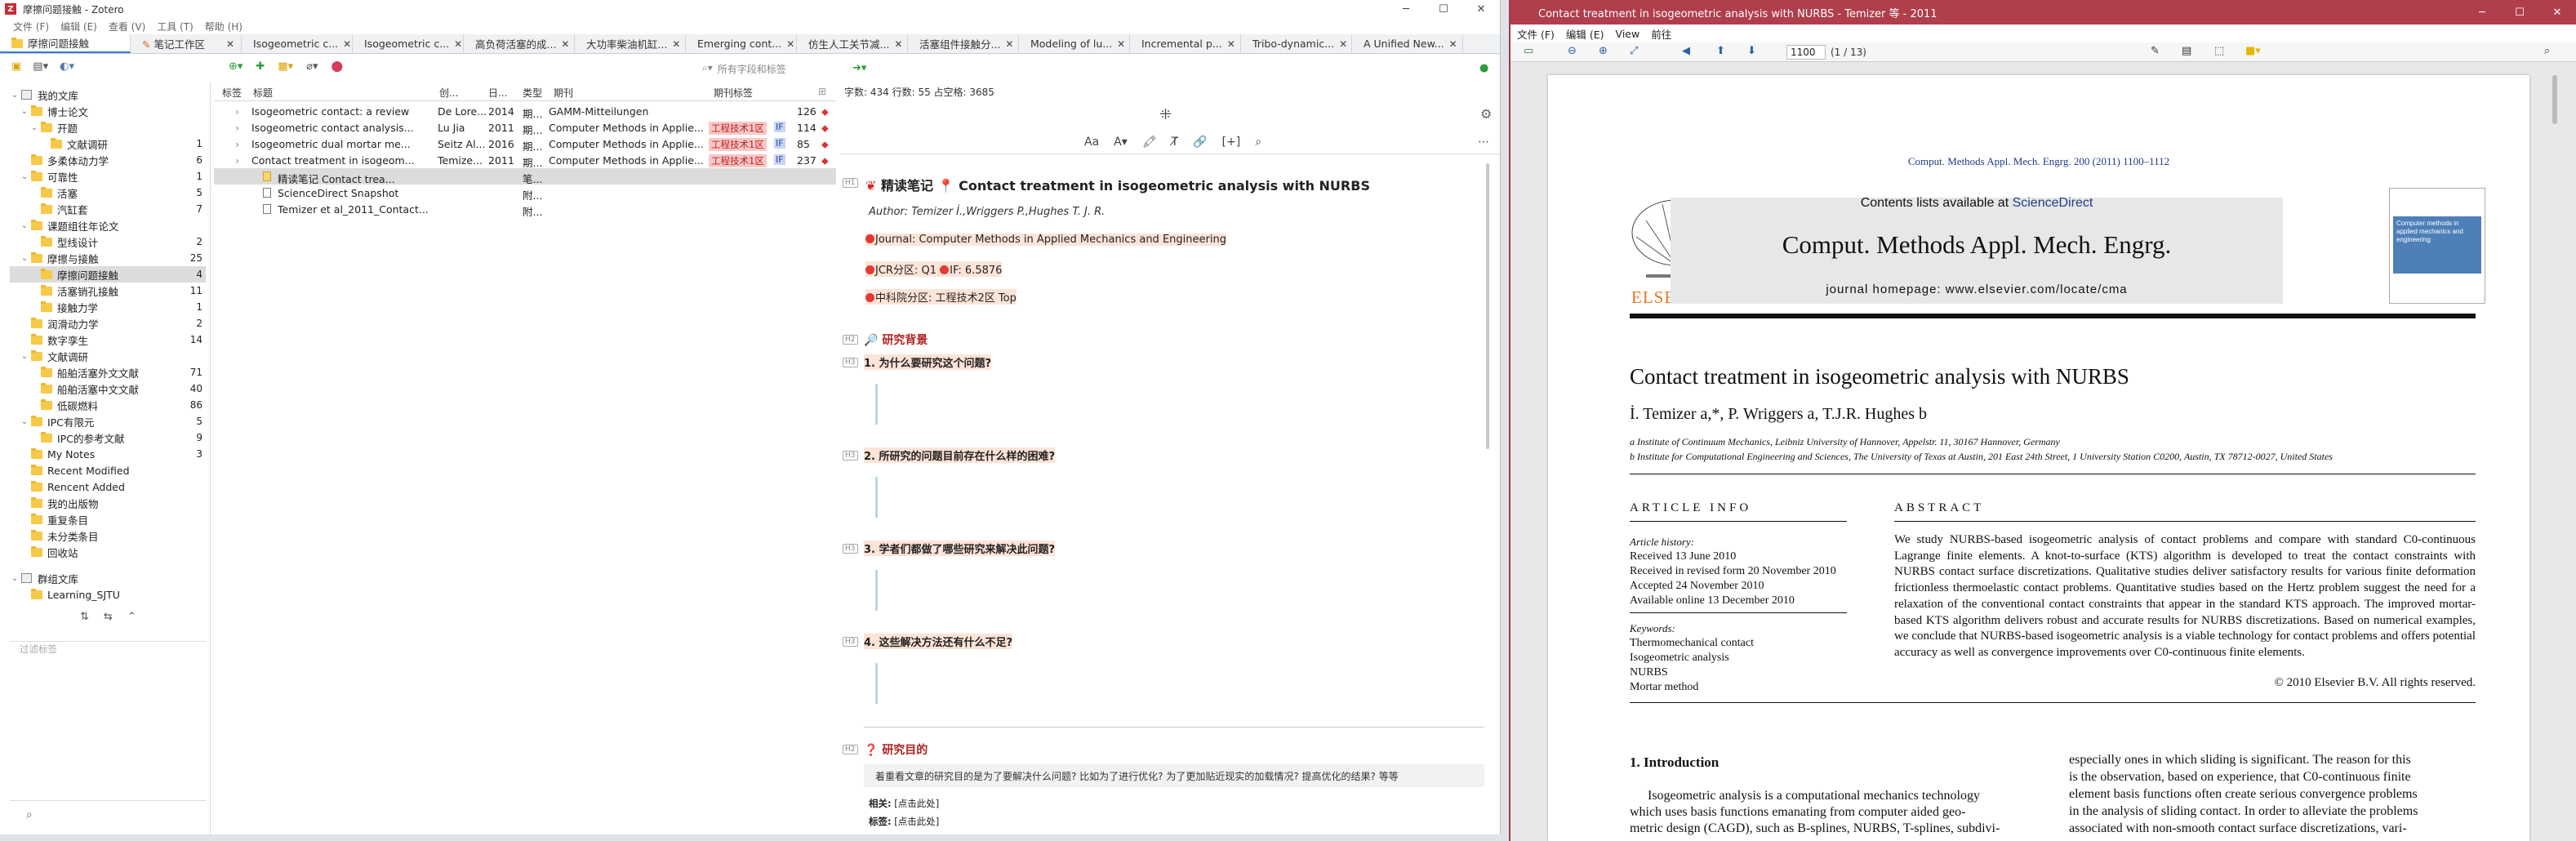 The image size is (2576, 841). Describe the element at coordinates (108, 372) in the screenshot. I see `collection-item: 船舶活塞外文文献 71` at that location.